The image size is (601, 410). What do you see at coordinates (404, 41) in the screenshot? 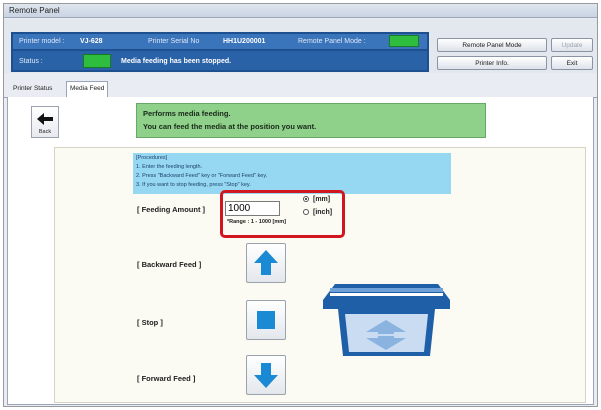
I see `mode-indicator` at bounding box center [404, 41].